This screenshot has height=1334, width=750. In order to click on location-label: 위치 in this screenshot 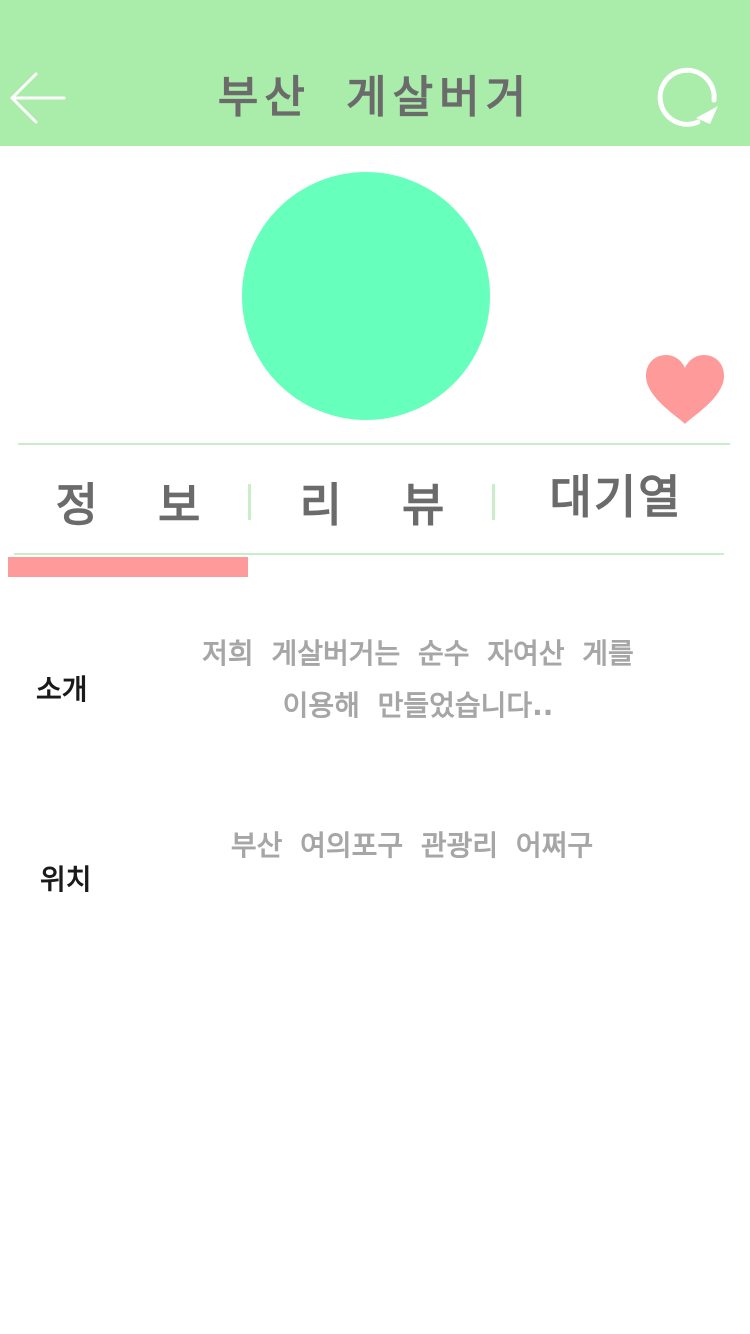, I will do `click(66, 879)`.